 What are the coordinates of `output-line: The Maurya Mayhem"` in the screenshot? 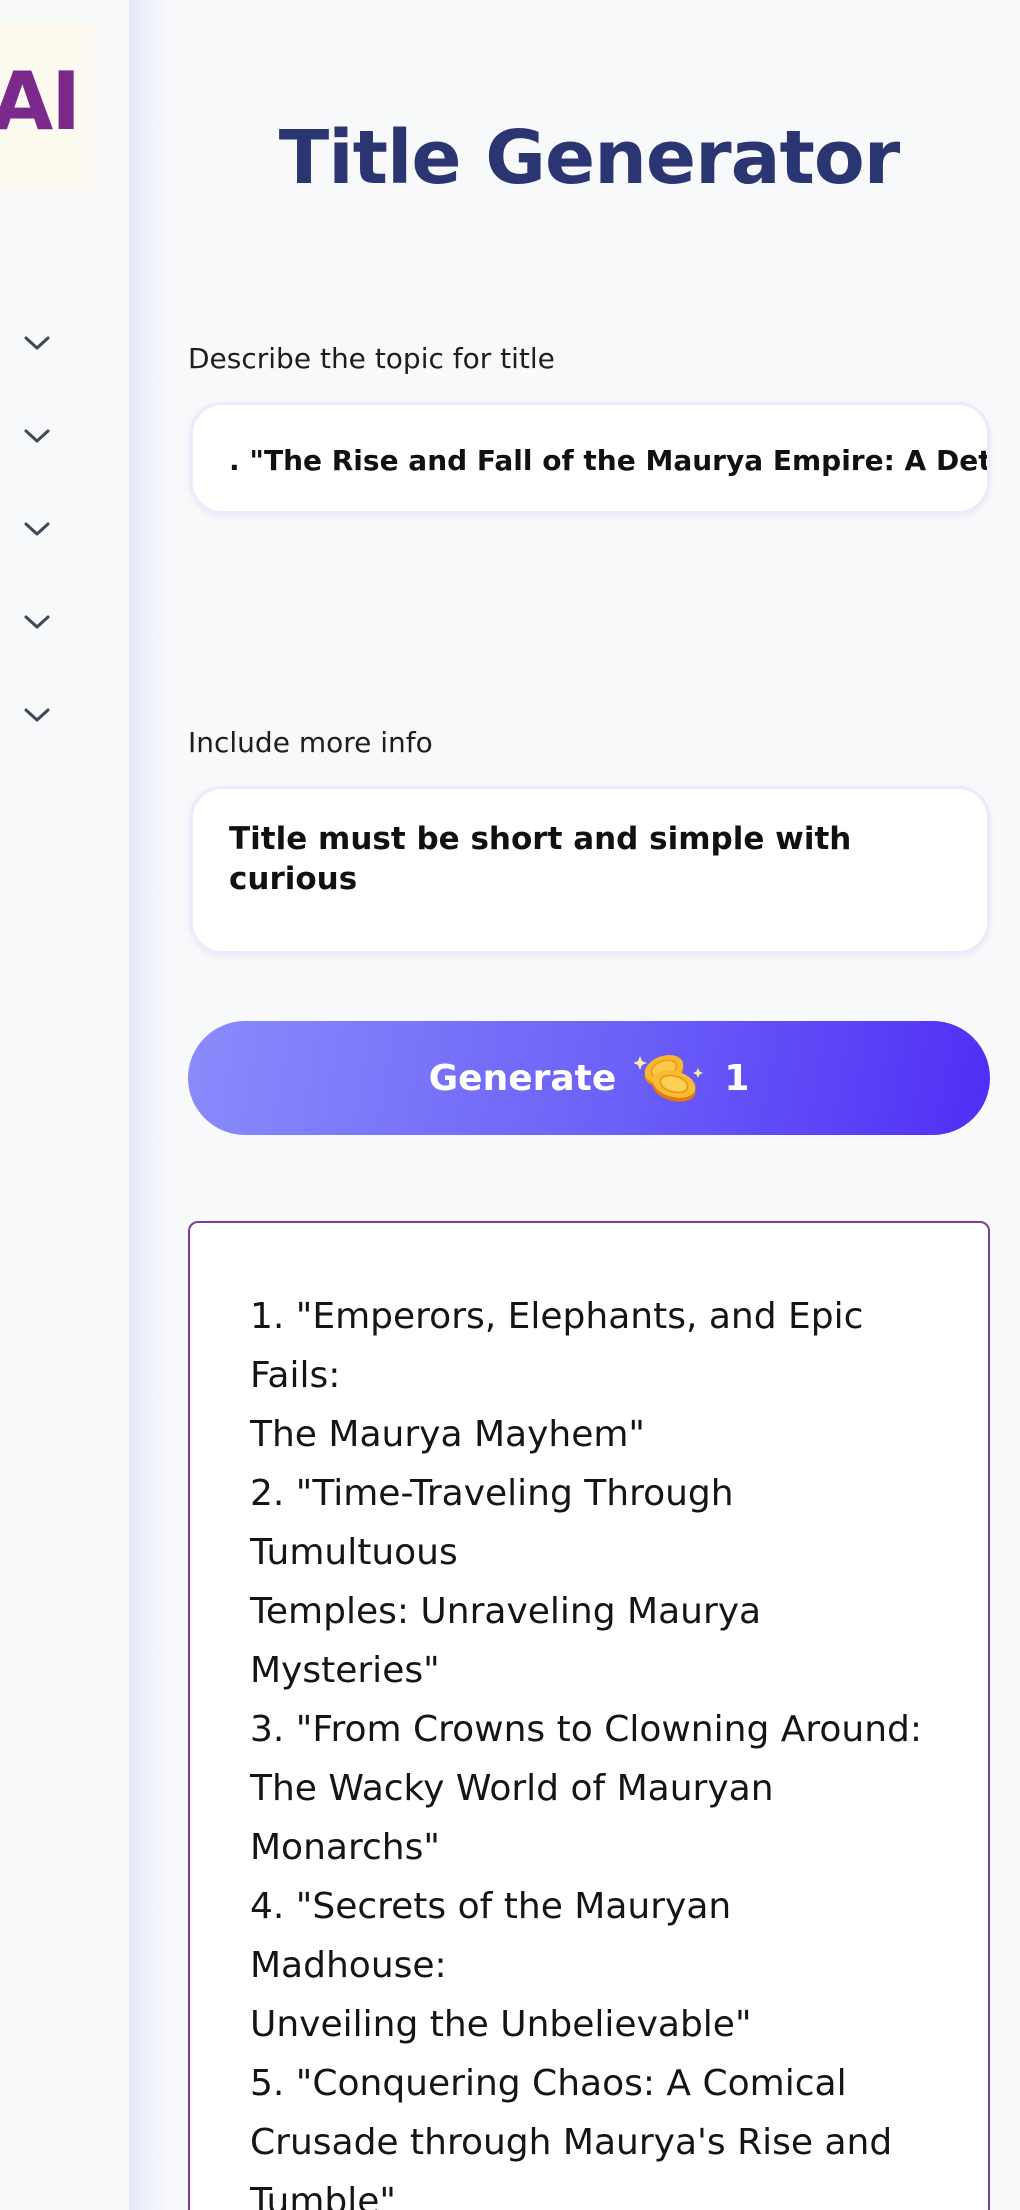 It's located at (447, 1434).